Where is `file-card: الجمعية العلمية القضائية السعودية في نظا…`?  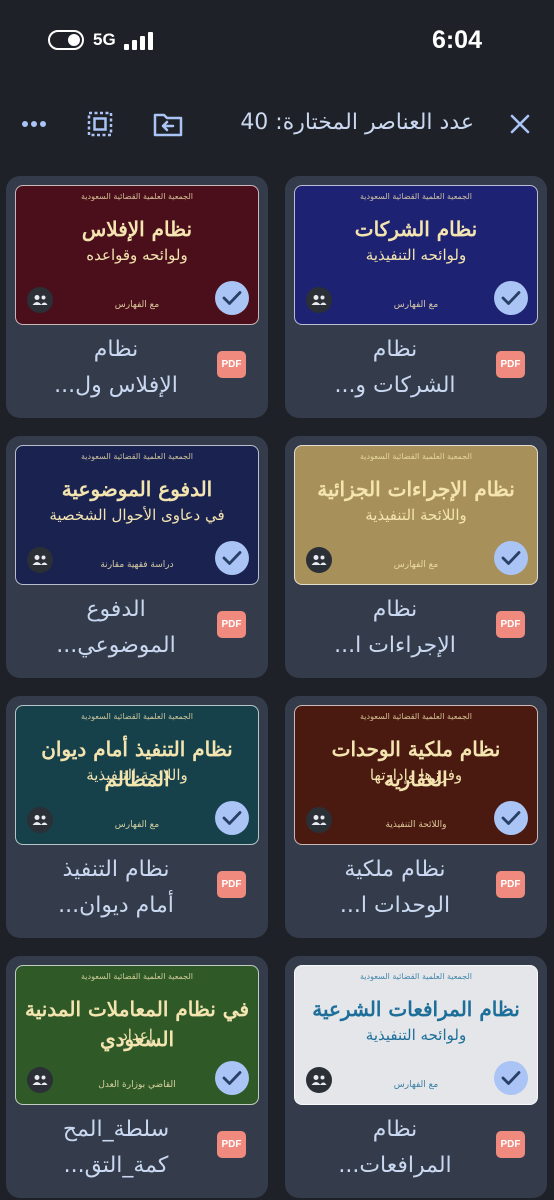 file-card: الجمعية العلمية القضائية السعودية في نظا… is located at coordinates (137, 1077).